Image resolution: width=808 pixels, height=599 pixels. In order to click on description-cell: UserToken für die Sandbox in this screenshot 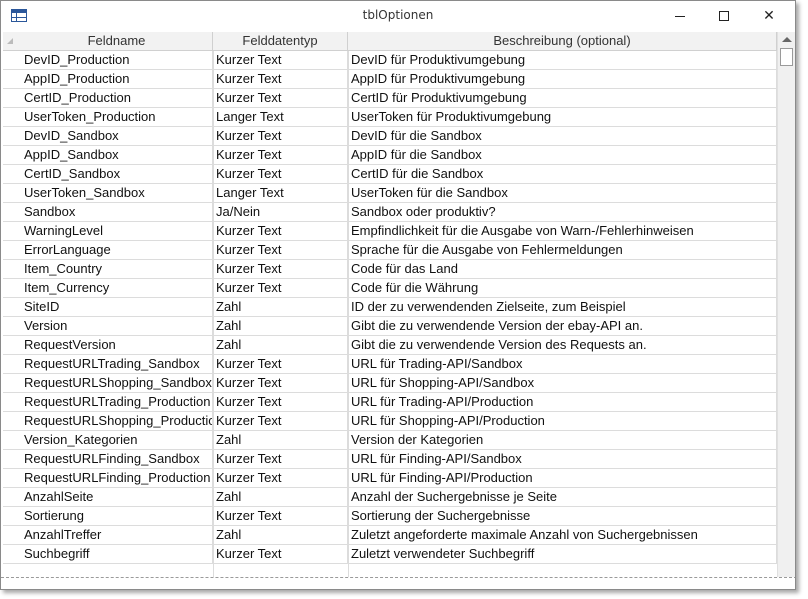, I will do `click(562, 193)`.